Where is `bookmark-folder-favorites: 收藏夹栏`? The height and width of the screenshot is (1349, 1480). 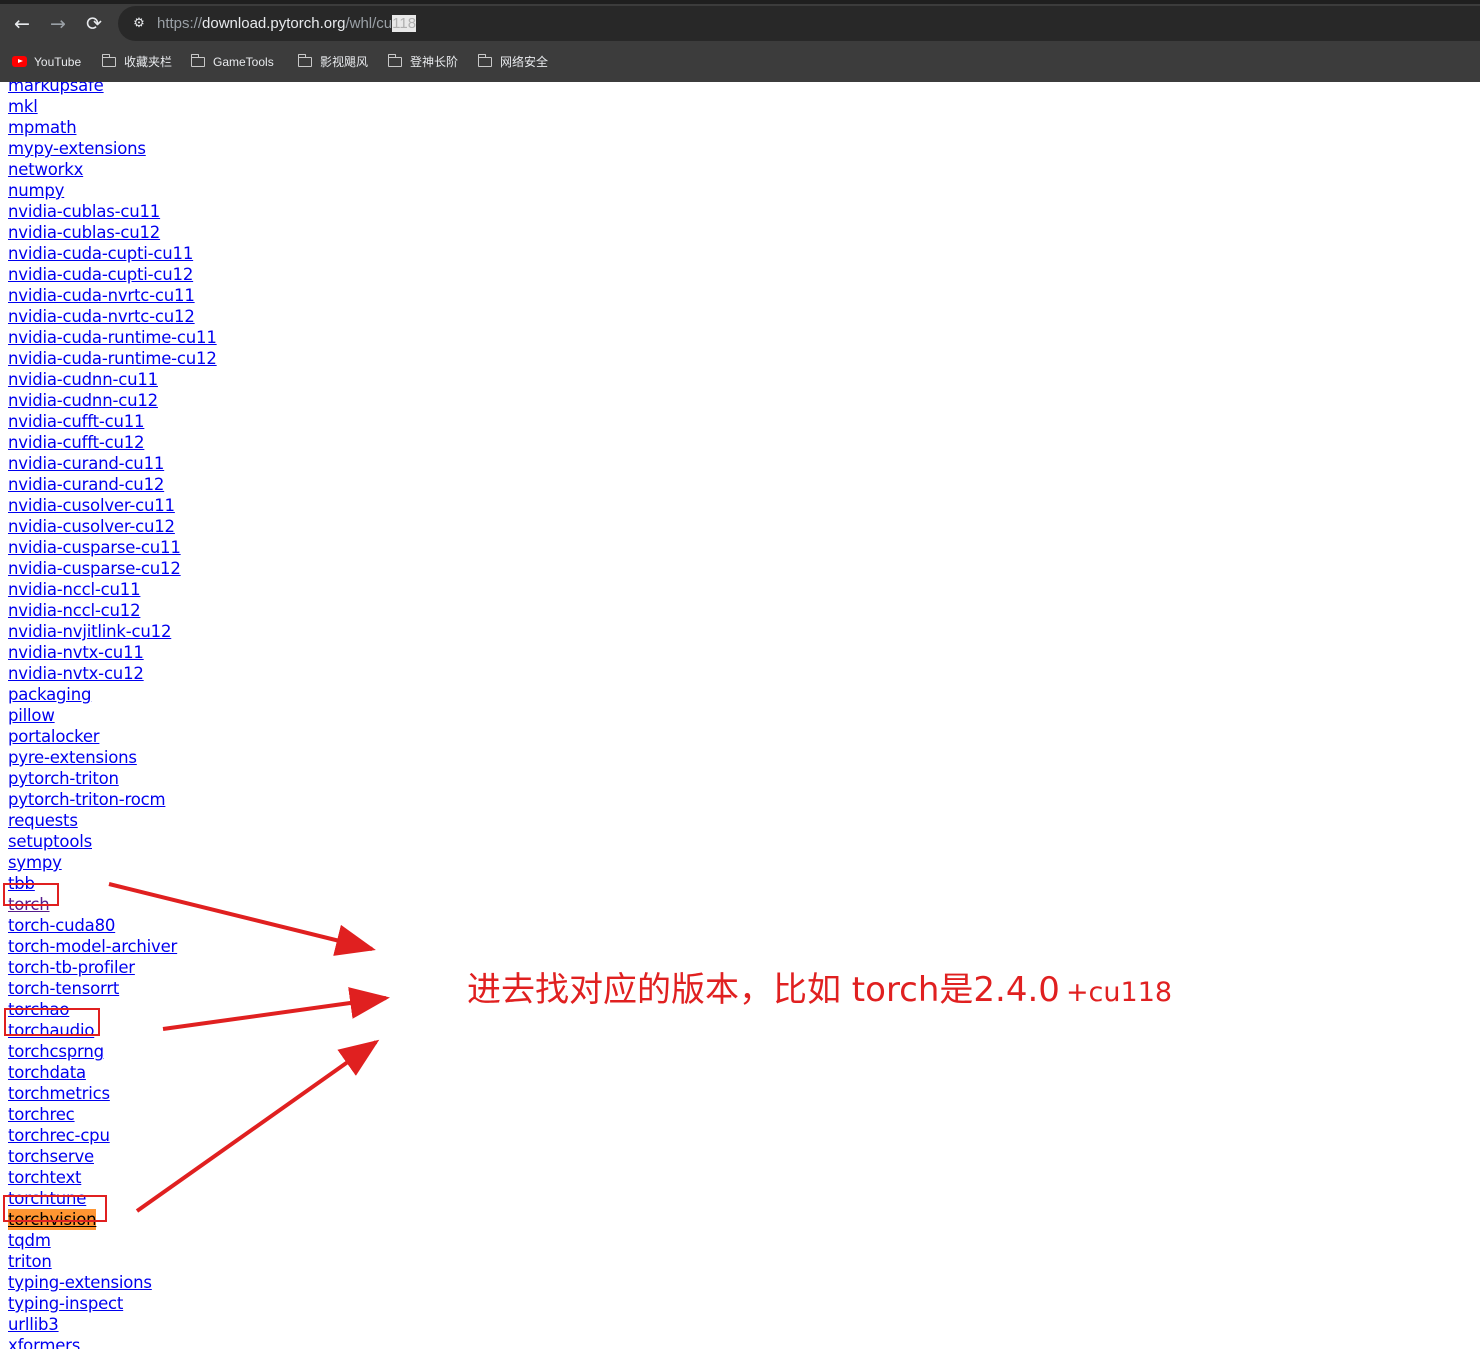 bookmark-folder-favorites: 收藏夹栏 is located at coordinates (137, 62).